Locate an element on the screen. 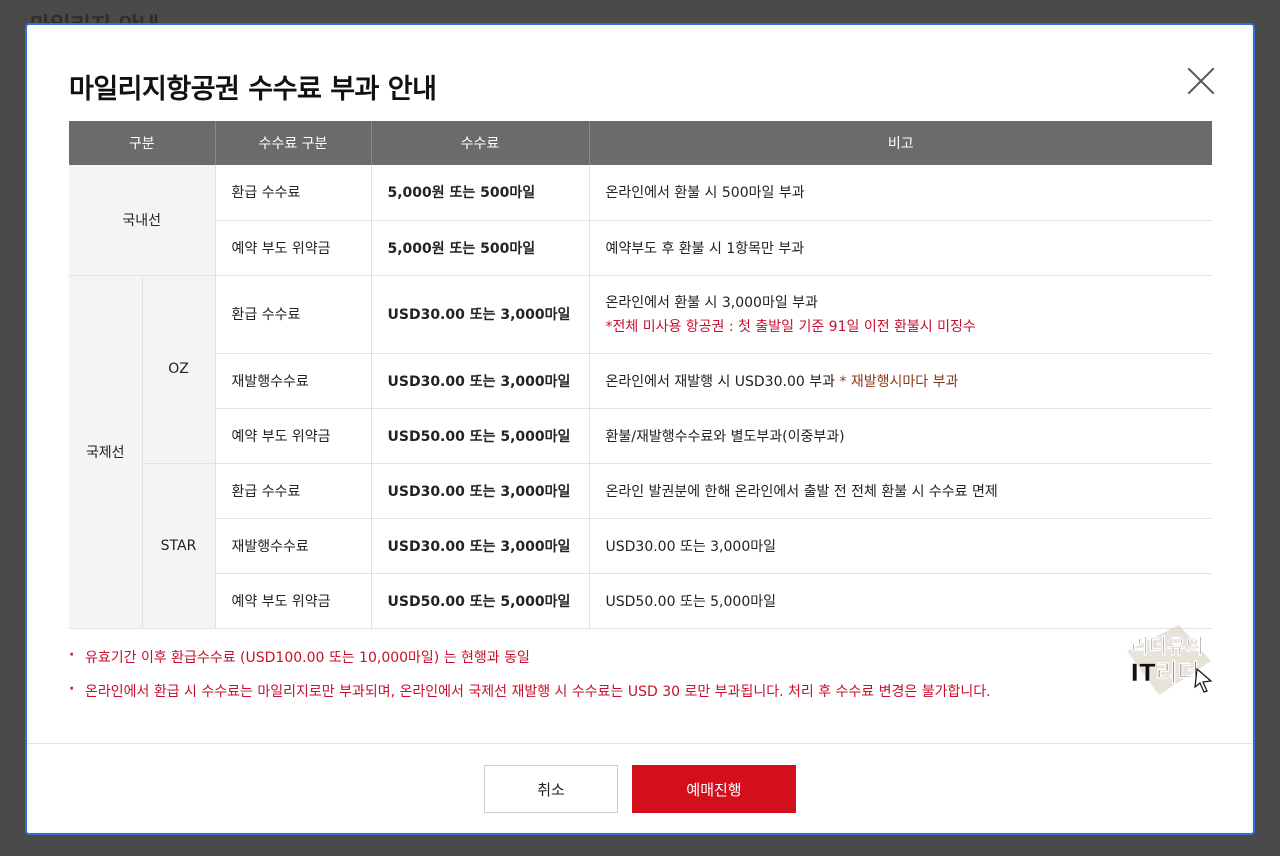 The image size is (1280, 856). note-cell: USD50.00 또는 5,000마일 is located at coordinates (900, 601).